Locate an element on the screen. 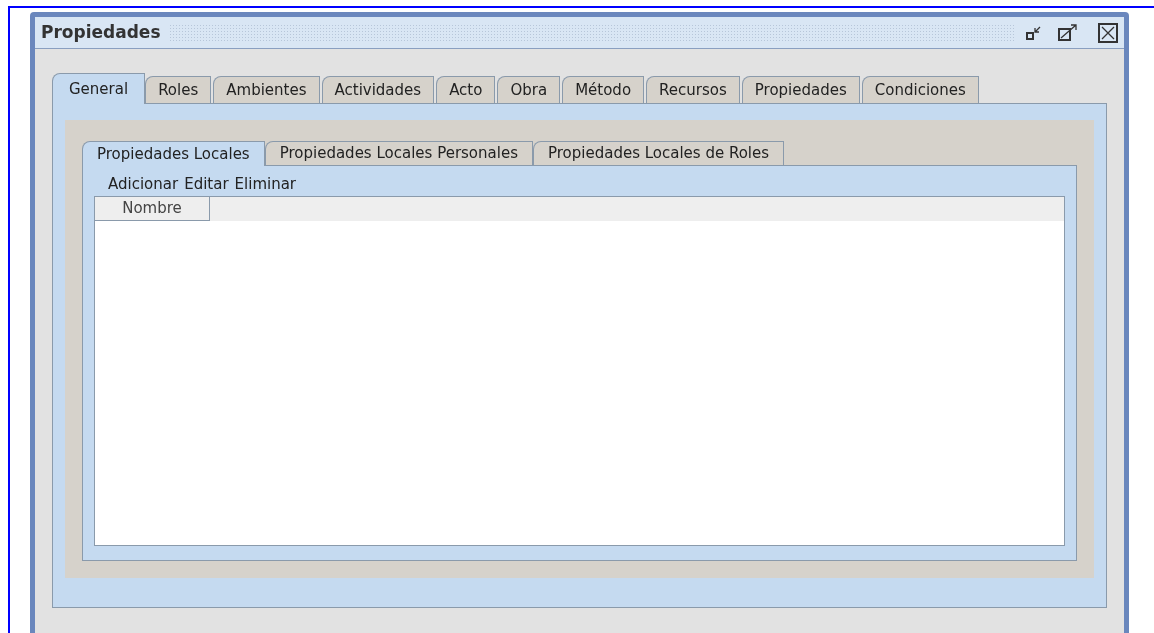  tab: General is located at coordinates (99, 88).